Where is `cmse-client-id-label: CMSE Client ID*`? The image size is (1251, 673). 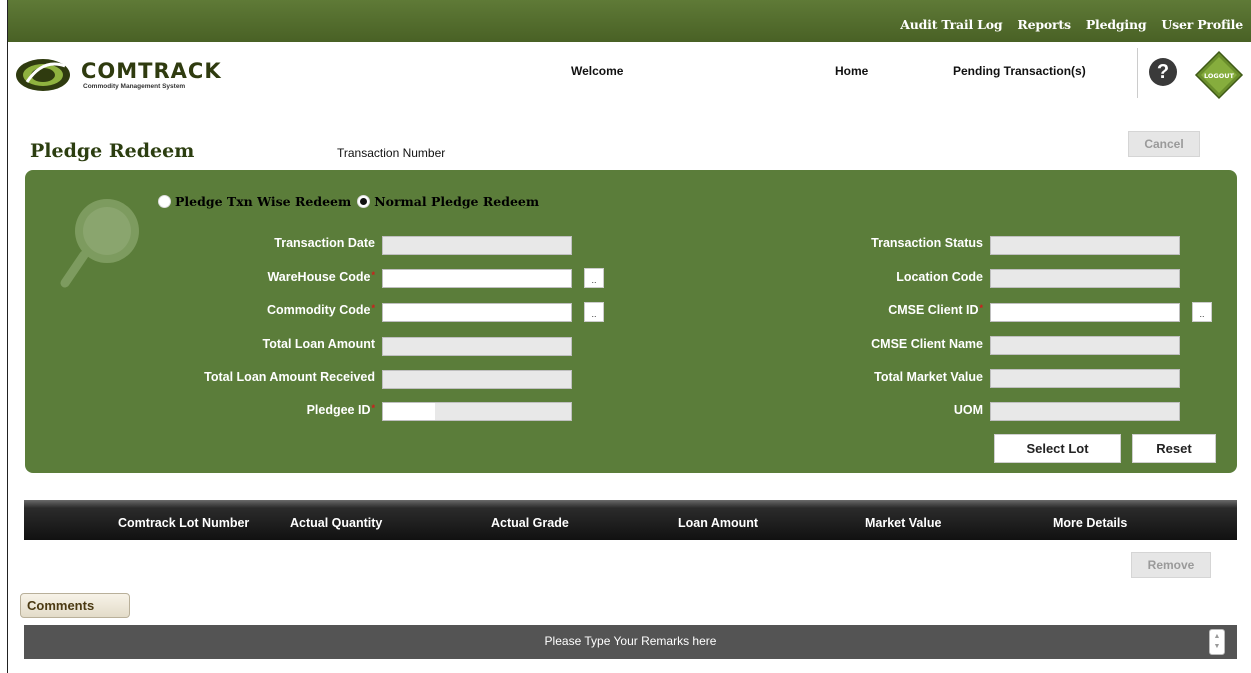 cmse-client-id-label: CMSE Client ID* is located at coordinates (935, 310).